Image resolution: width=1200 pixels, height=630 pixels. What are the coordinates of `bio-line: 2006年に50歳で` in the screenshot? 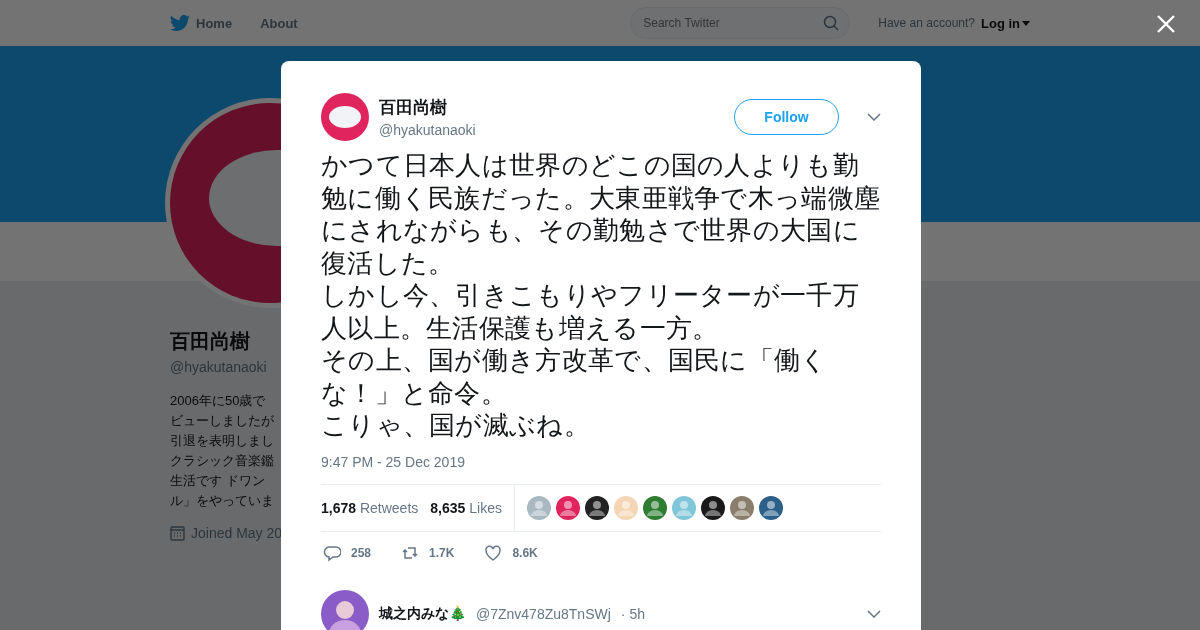 It's located at (218, 401).